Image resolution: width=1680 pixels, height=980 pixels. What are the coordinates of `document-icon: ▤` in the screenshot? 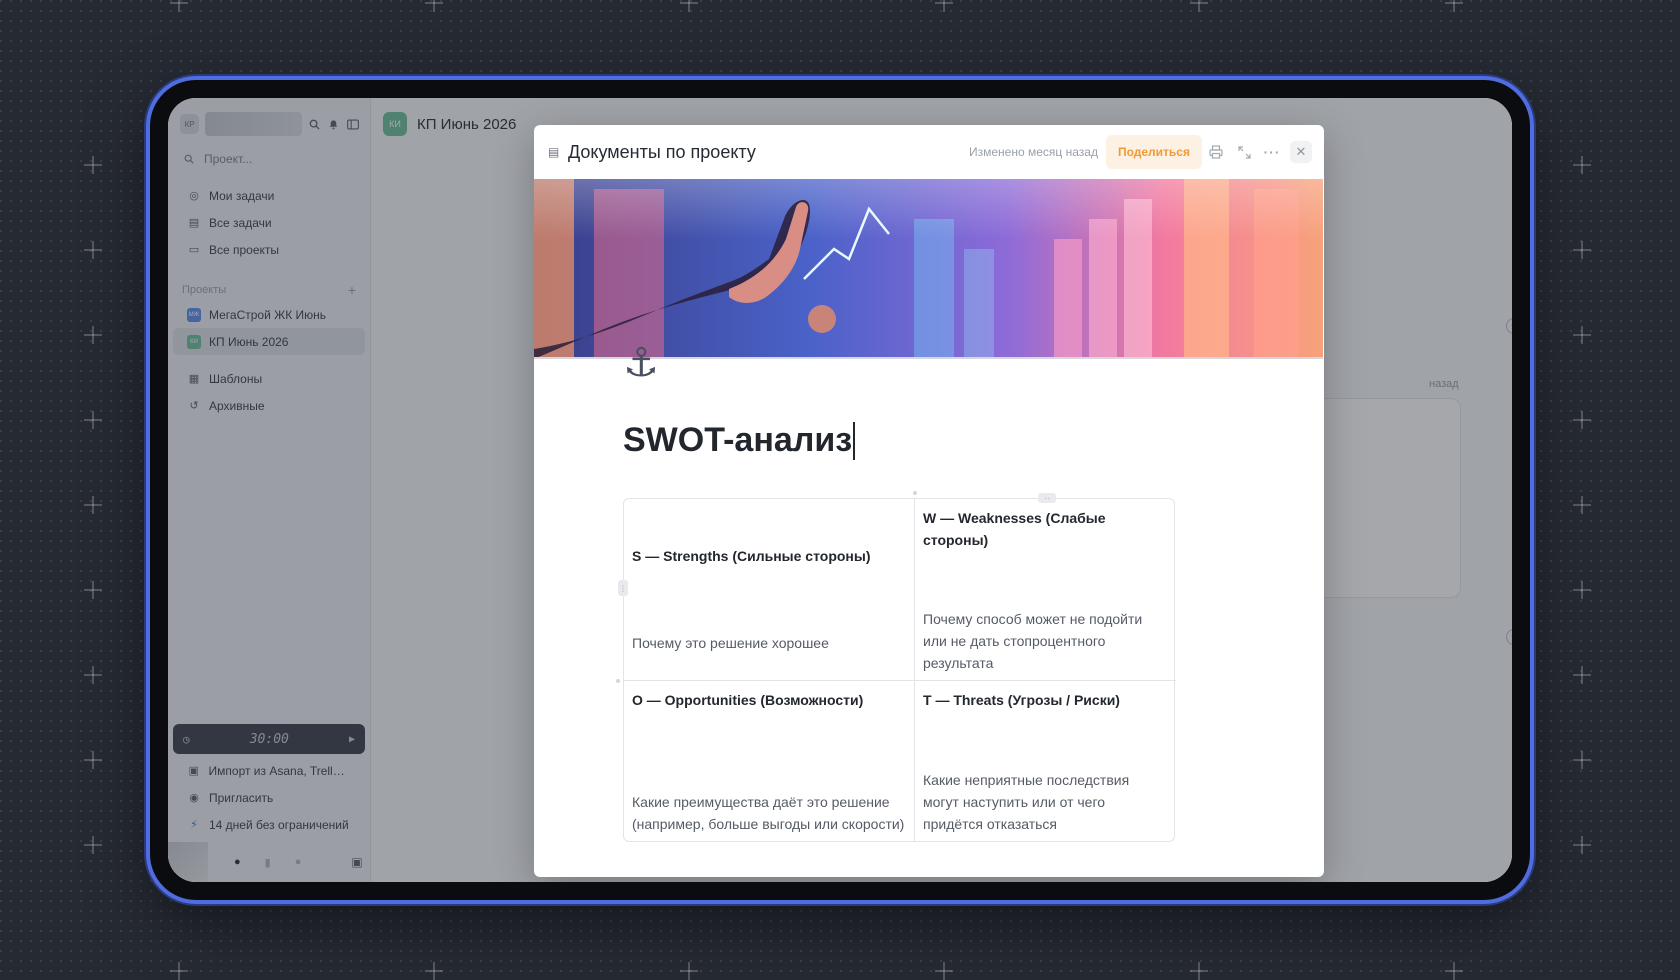 It's located at (554, 152).